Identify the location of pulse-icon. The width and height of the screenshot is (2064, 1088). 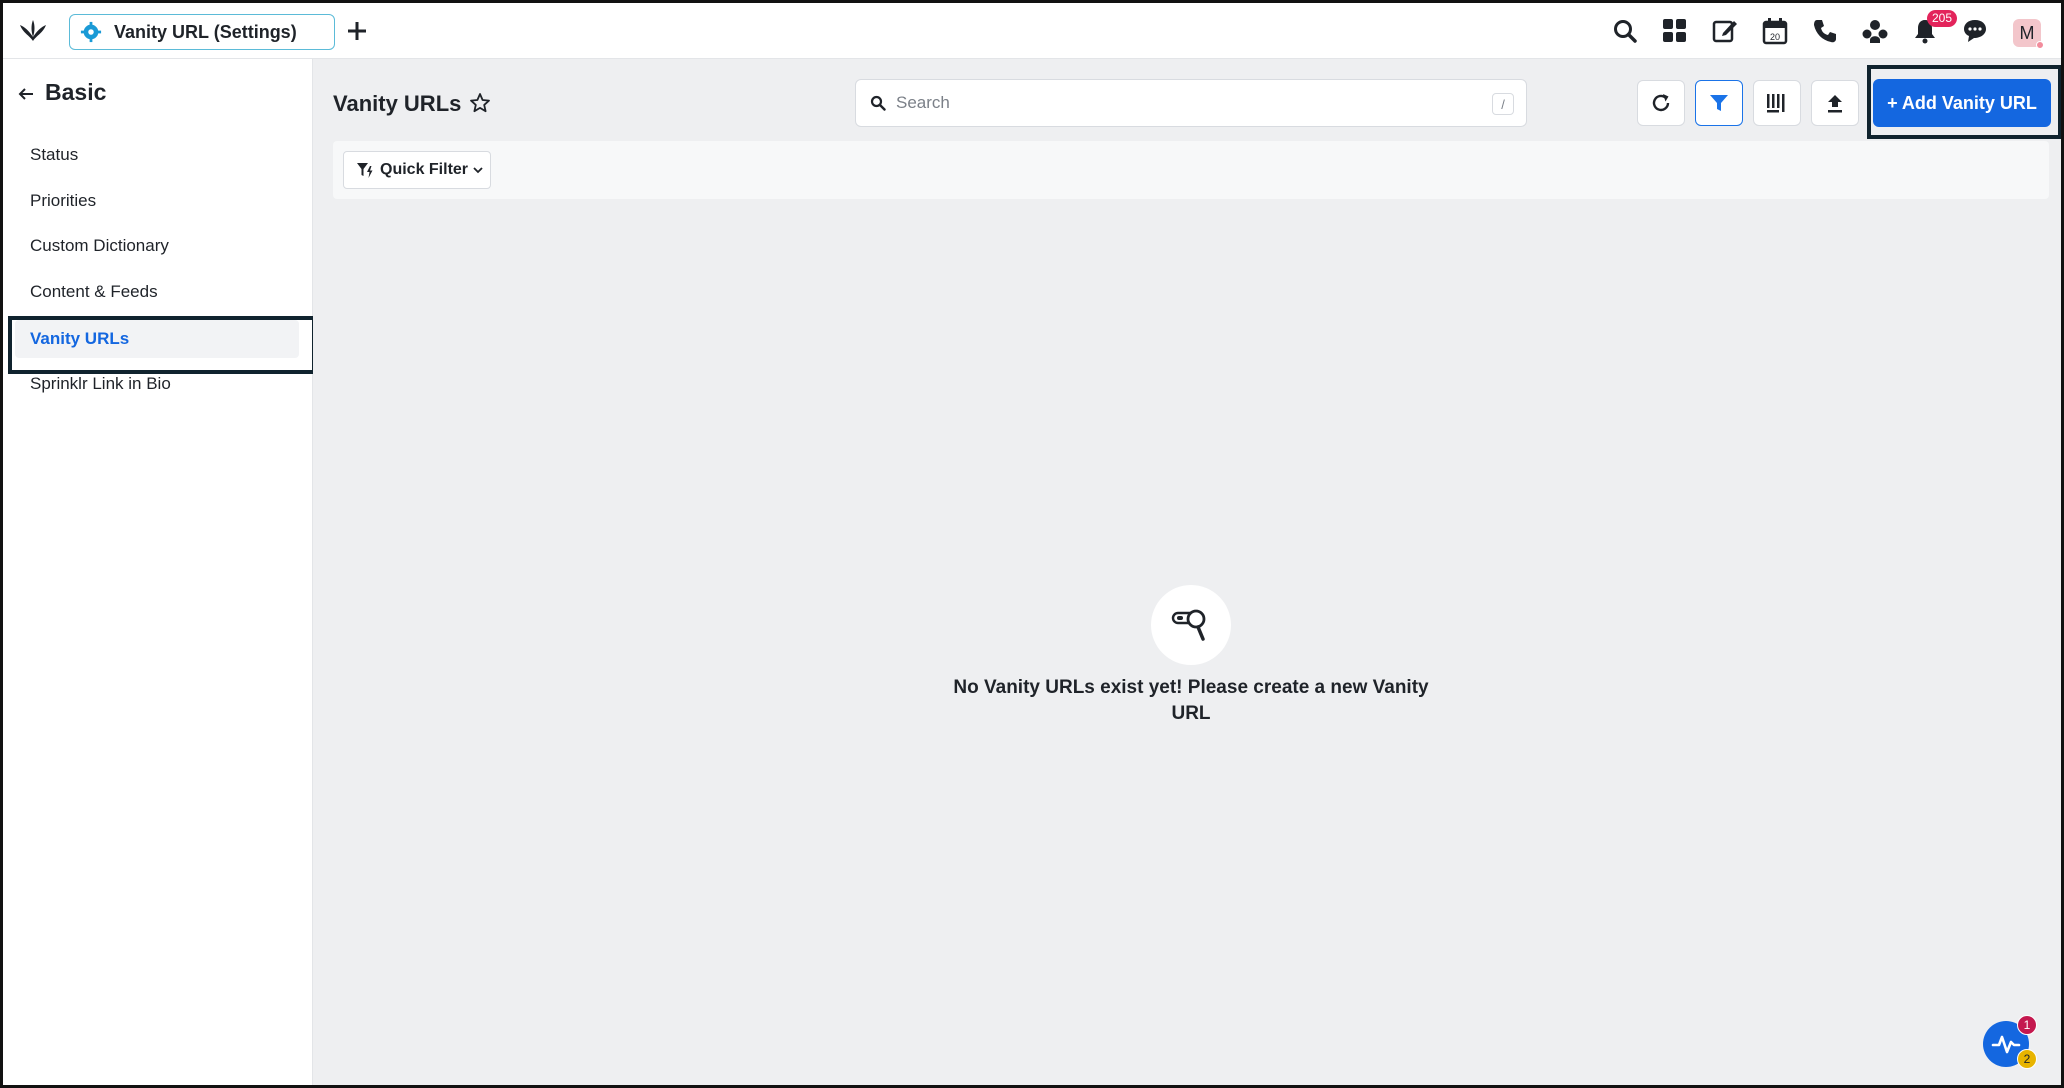
(2006, 1044).